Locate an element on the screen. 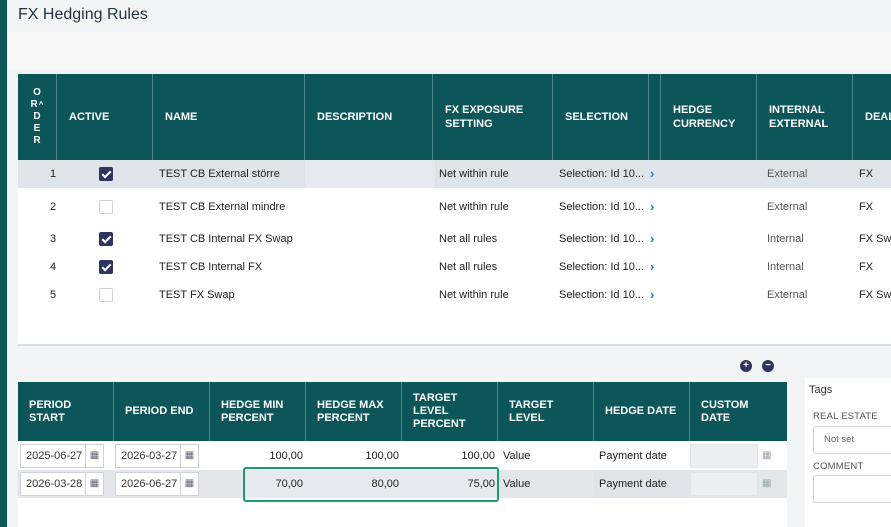 Image resolution: width=891 pixels, height=527 pixels. tags-title: Tags is located at coordinates (821, 390).